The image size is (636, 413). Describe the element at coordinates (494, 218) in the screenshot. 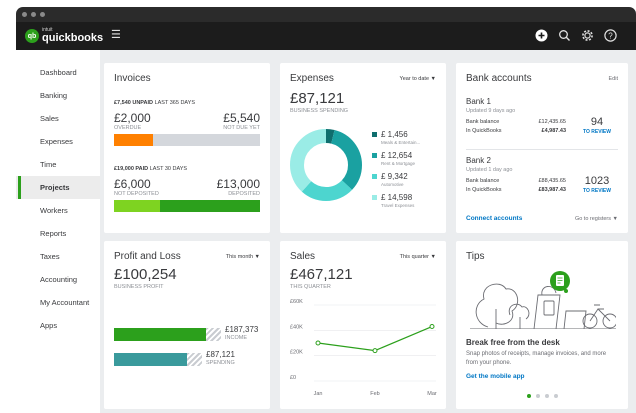

I see `connect-accounts-link: Connect accounts` at that location.